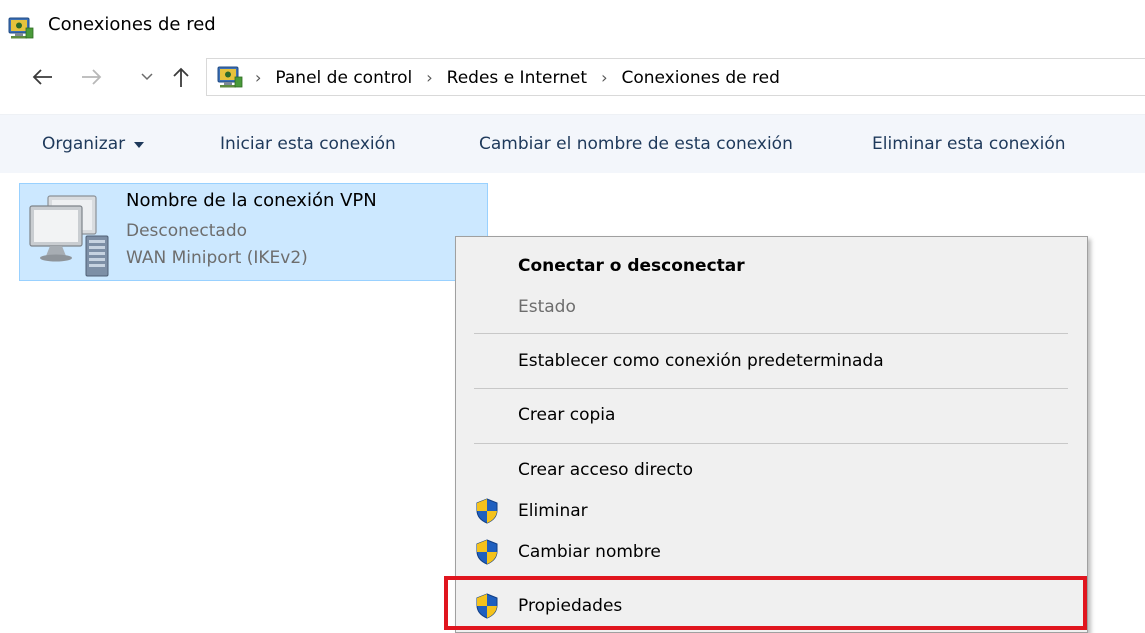  Describe the element at coordinates (230, 77) in the screenshot. I see `control-panel-icon` at that location.